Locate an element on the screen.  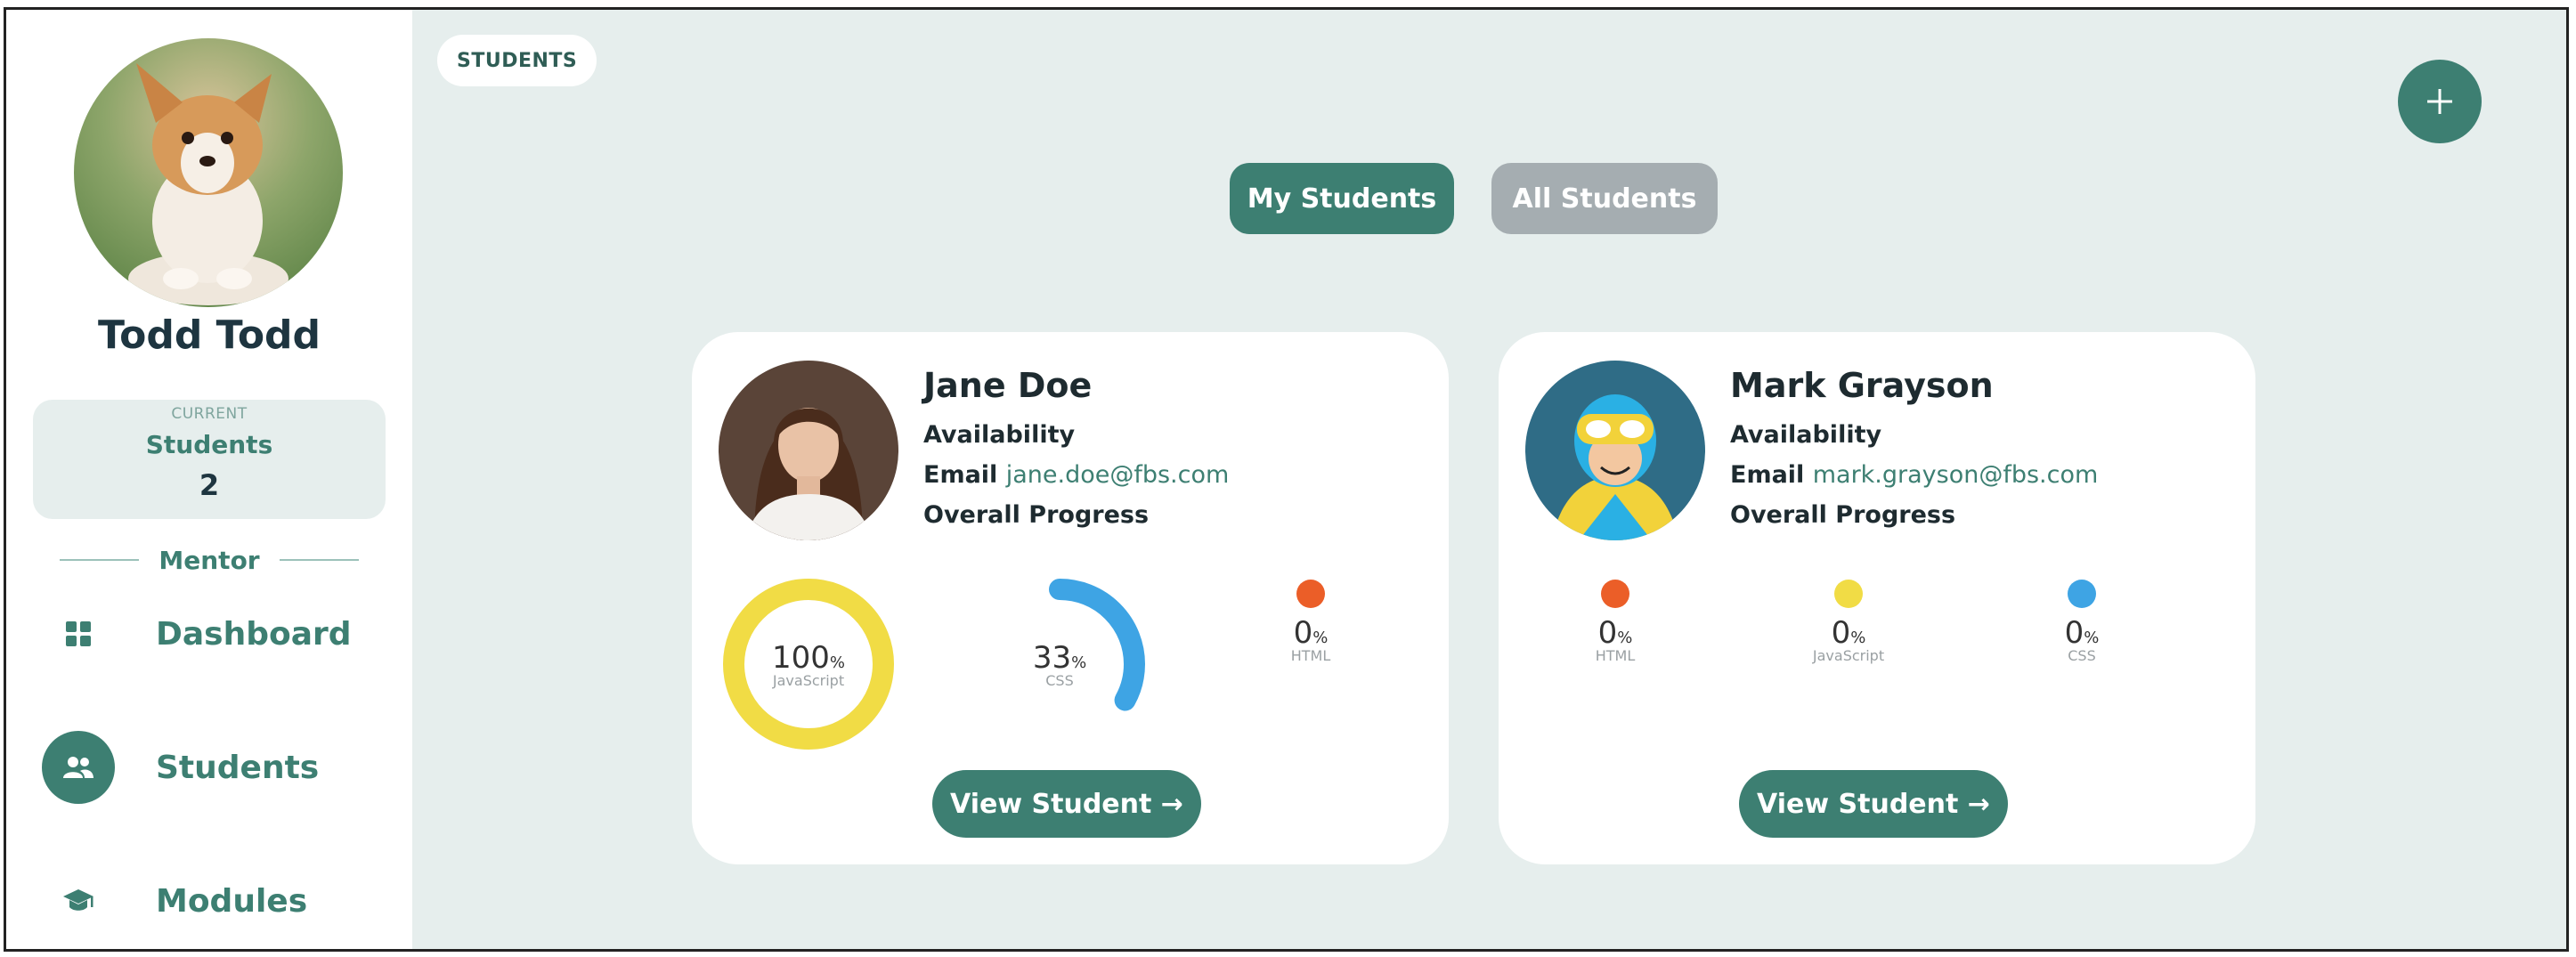
skills-row: 100% JavaScript 33% CSS 0% HTML is located at coordinates (1070, 664).